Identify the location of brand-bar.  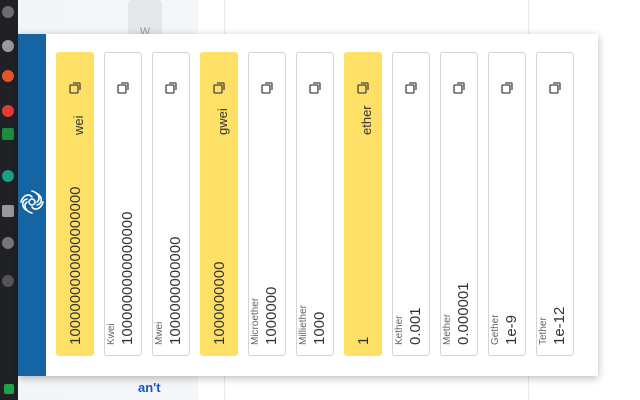
(32, 205).